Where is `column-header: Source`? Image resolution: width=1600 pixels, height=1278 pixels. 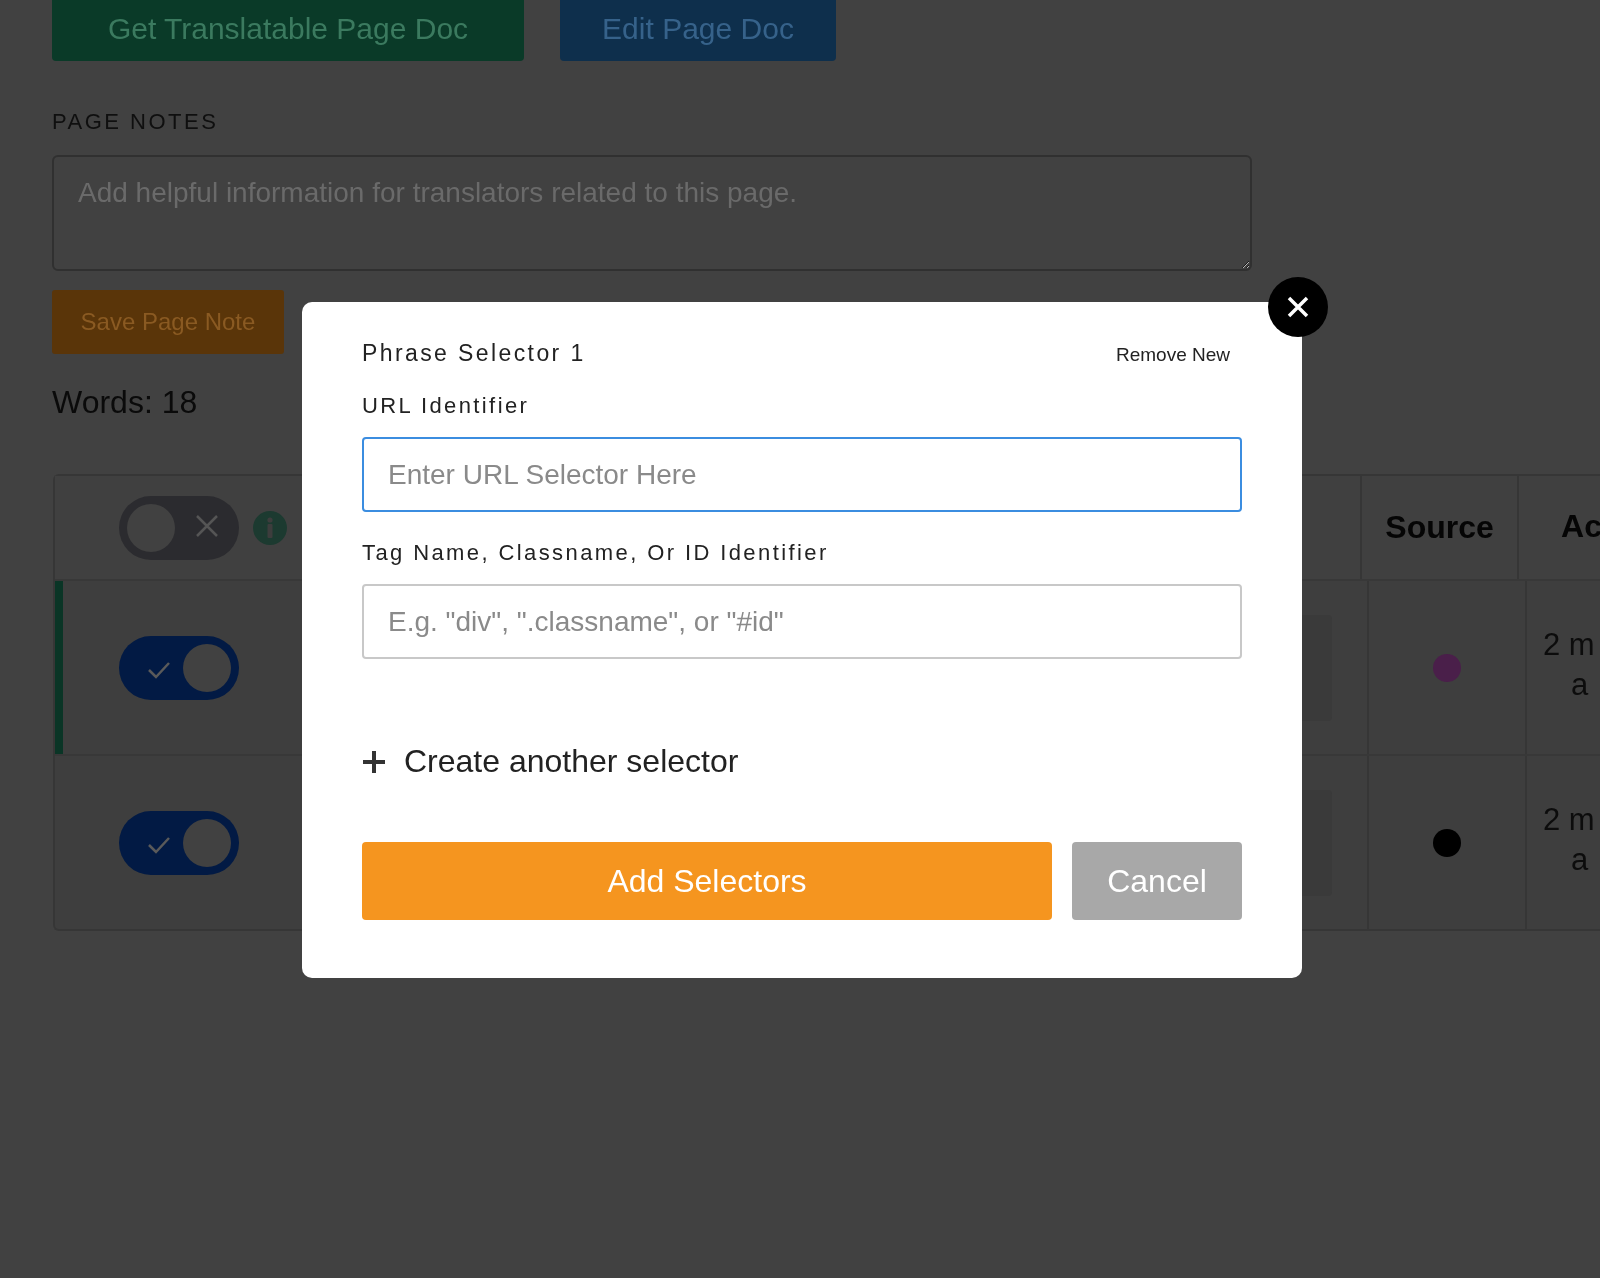
column-header: Source is located at coordinates (1439, 527).